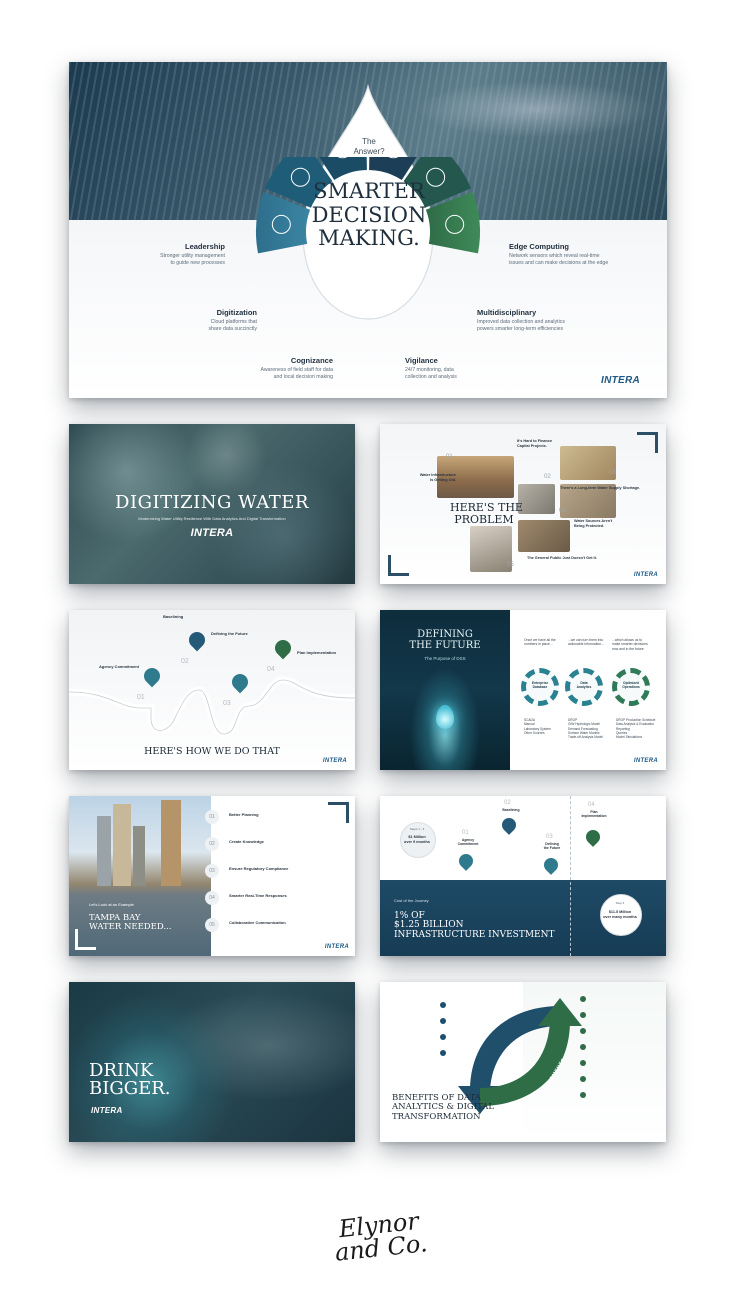 The image size is (736, 1308). I want to click on slide-title: DIGITIZING WATER, so click(212, 502).